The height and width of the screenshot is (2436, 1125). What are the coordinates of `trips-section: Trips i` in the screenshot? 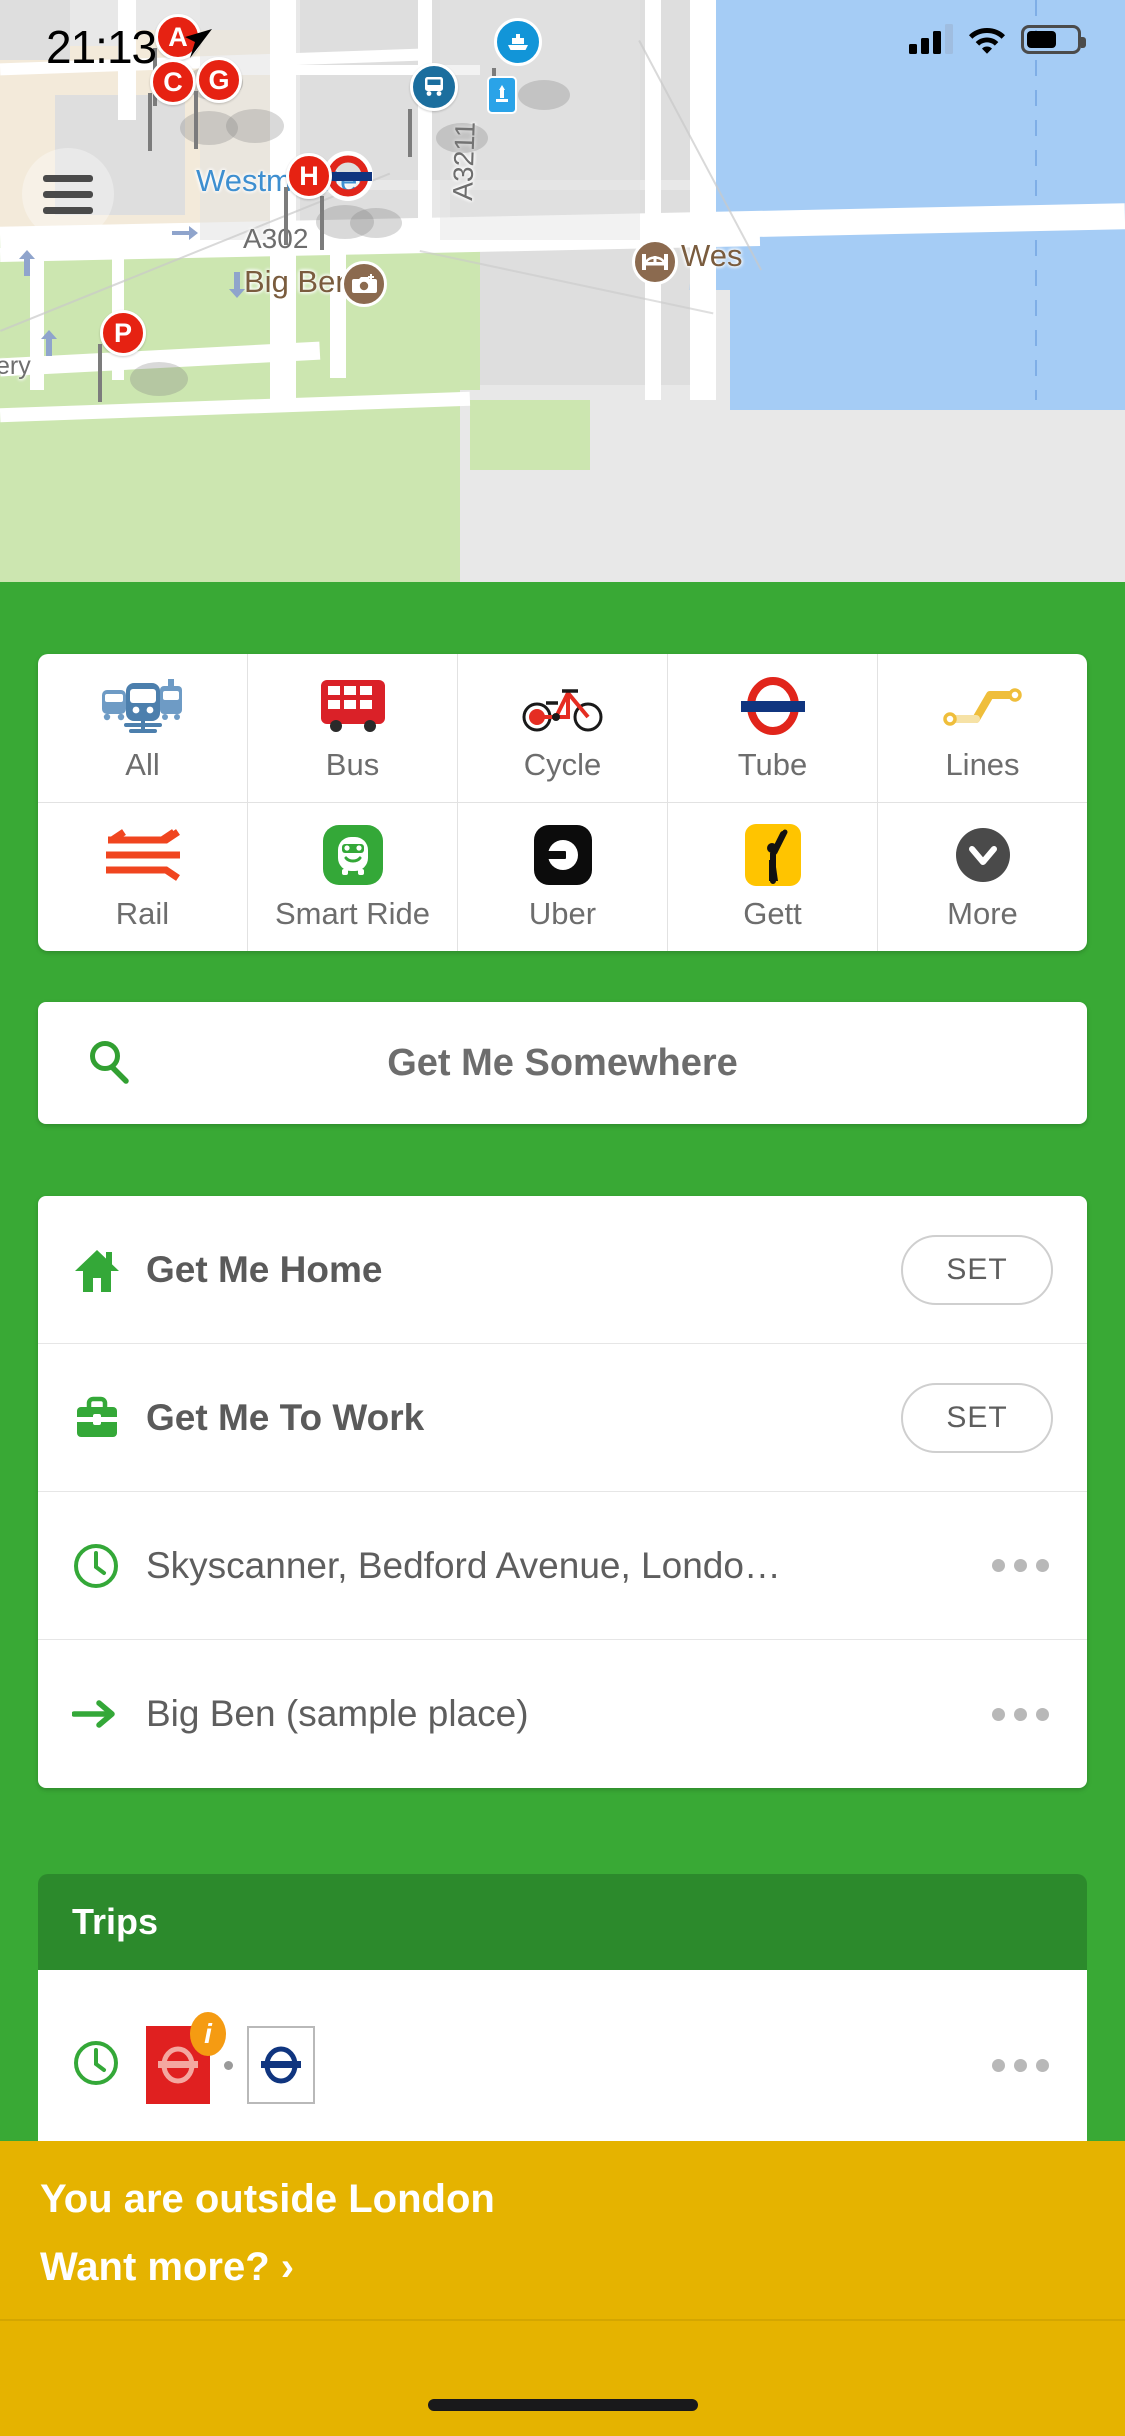 It's located at (562, 2017).